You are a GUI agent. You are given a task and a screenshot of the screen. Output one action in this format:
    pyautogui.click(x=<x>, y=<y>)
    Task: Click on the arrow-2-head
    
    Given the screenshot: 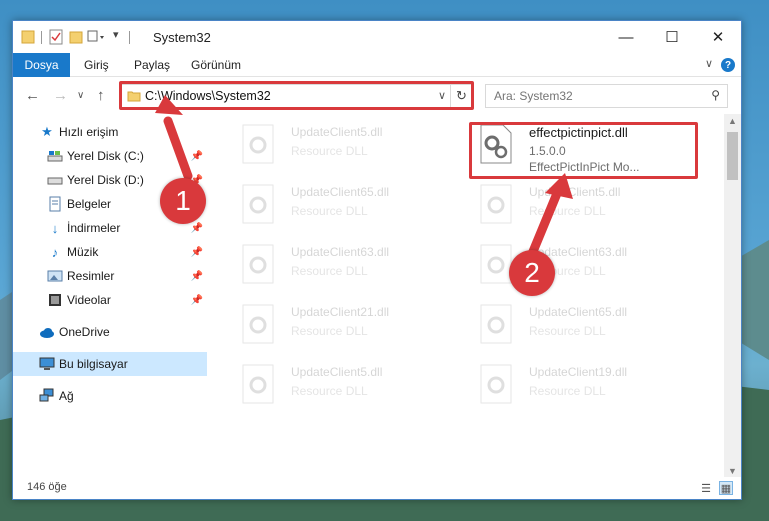 What is the action you would take?
    pyautogui.click(x=559, y=186)
    